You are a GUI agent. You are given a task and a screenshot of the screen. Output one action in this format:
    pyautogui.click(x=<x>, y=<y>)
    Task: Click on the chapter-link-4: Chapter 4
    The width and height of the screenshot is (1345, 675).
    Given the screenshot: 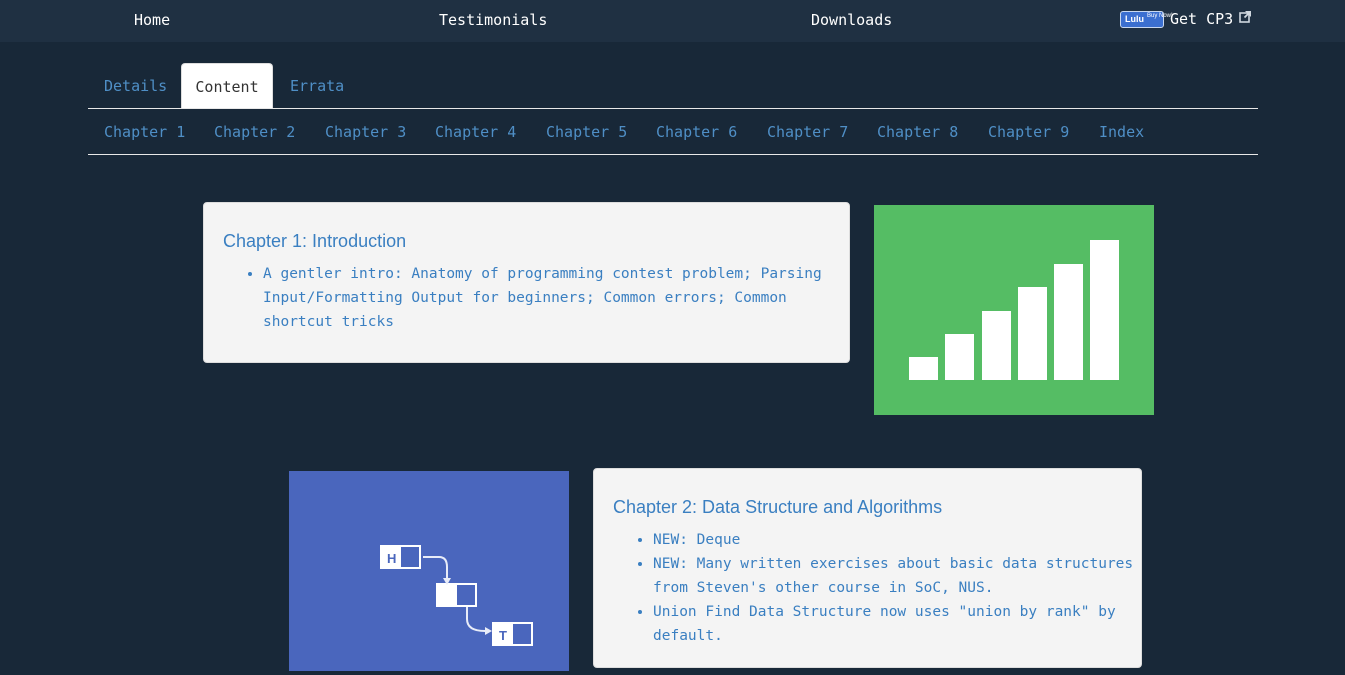 What is the action you would take?
    pyautogui.click(x=475, y=132)
    